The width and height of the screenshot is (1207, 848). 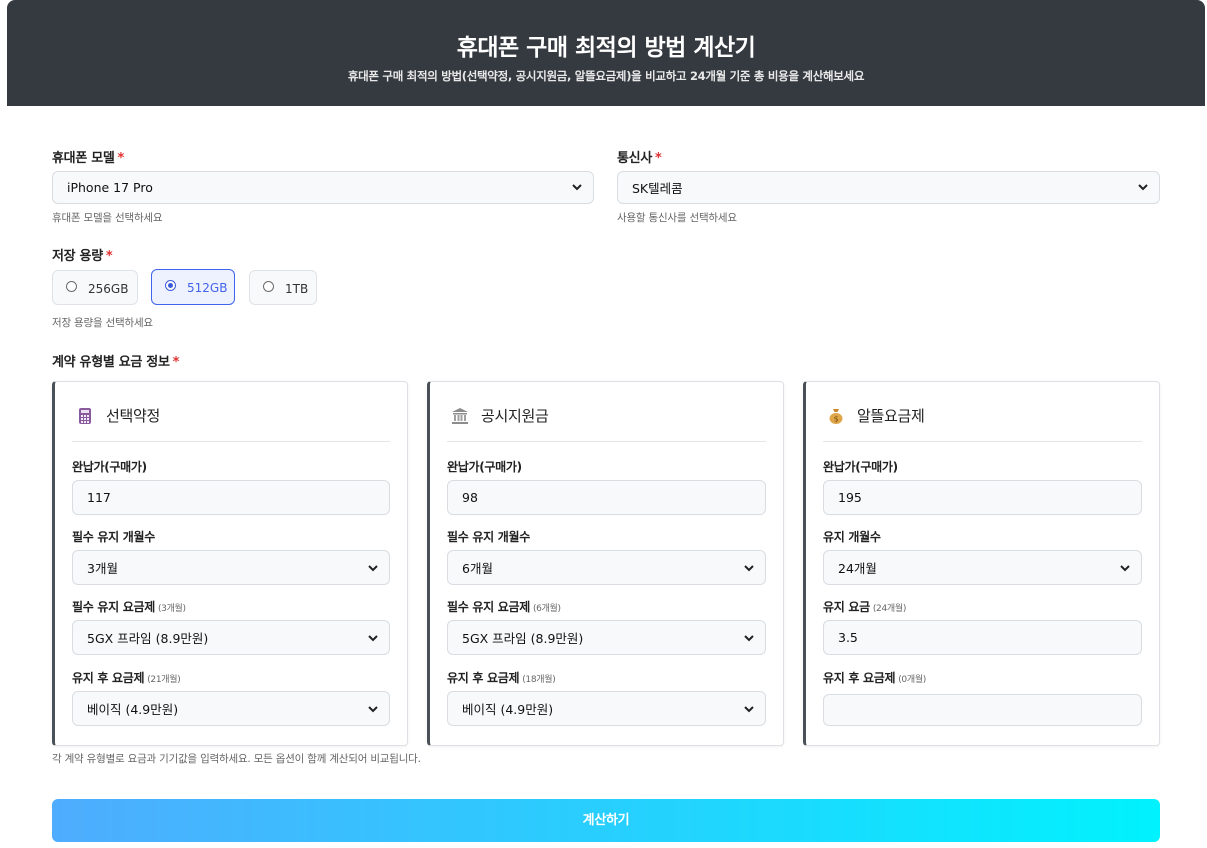 I want to click on storage-help: 저장 용량을 선택하세요, so click(x=102, y=323).